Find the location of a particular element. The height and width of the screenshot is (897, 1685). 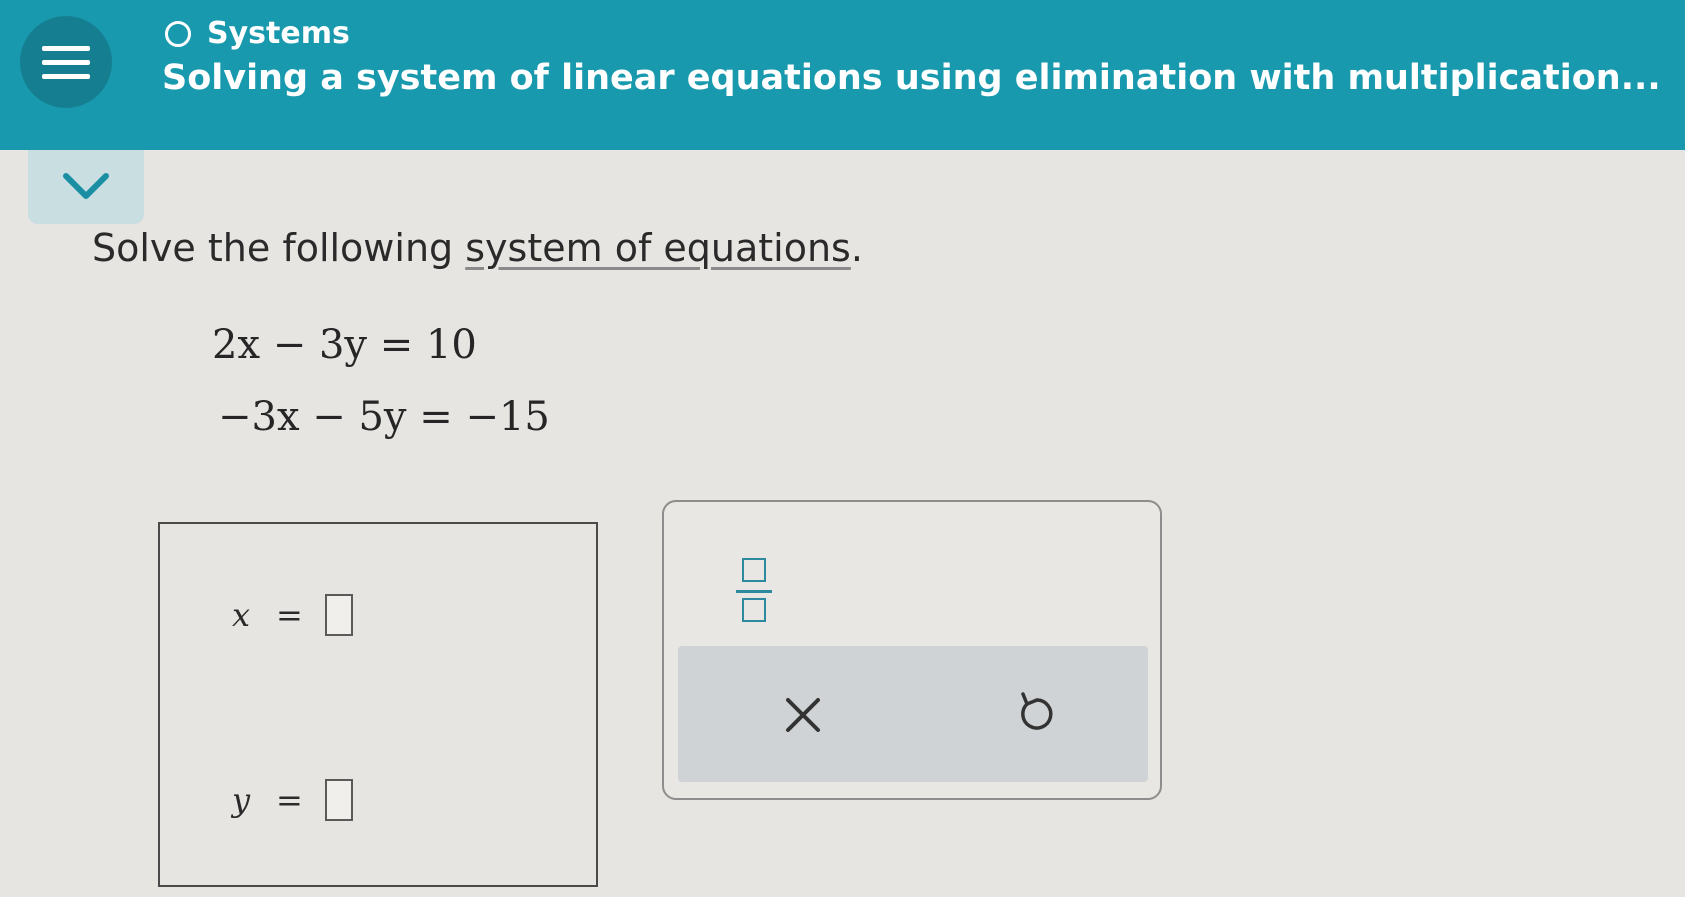

equation-1: 2x − 3y = 10 is located at coordinates (344, 345).